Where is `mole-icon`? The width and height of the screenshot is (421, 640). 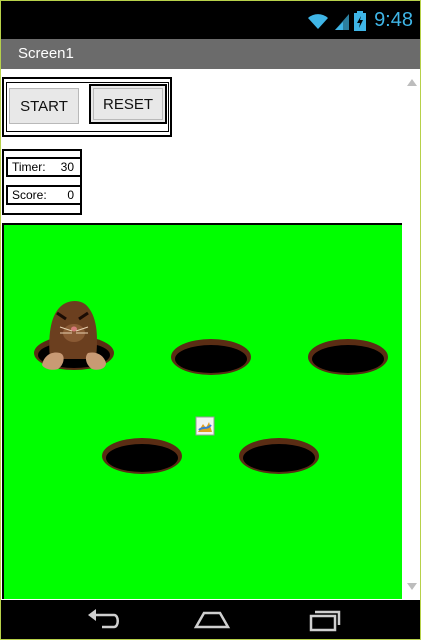
mole-icon is located at coordinates (75, 338).